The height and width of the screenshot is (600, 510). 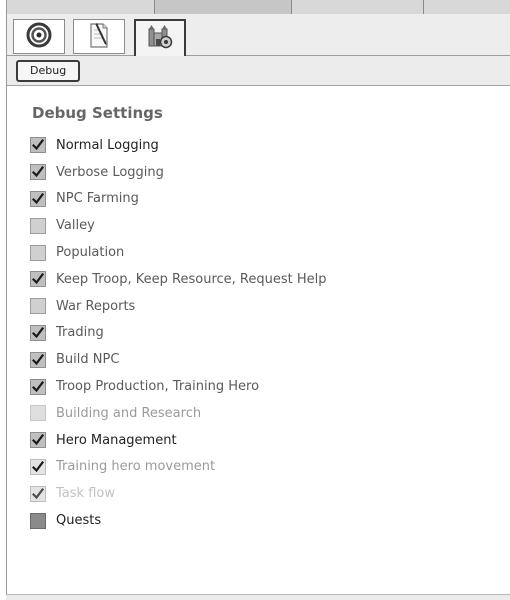 What do you see at coordinates (136, 467) in the screenshot?
I see `setting-label: Training hero movement` at bounding box center [136, 467].